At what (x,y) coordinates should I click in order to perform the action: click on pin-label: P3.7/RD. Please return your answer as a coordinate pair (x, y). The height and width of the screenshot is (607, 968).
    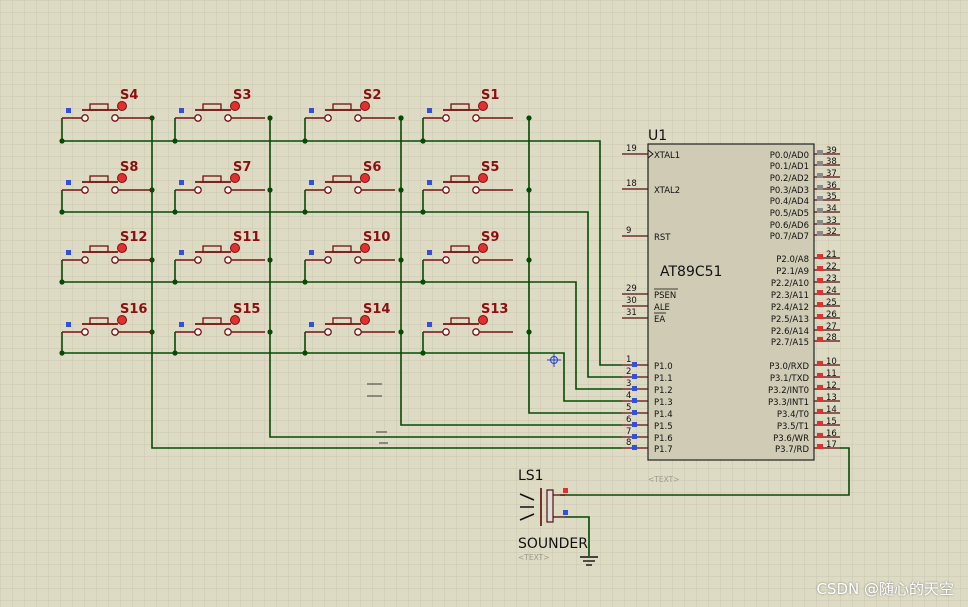
    Looking at the image, I should click on (792, 450).